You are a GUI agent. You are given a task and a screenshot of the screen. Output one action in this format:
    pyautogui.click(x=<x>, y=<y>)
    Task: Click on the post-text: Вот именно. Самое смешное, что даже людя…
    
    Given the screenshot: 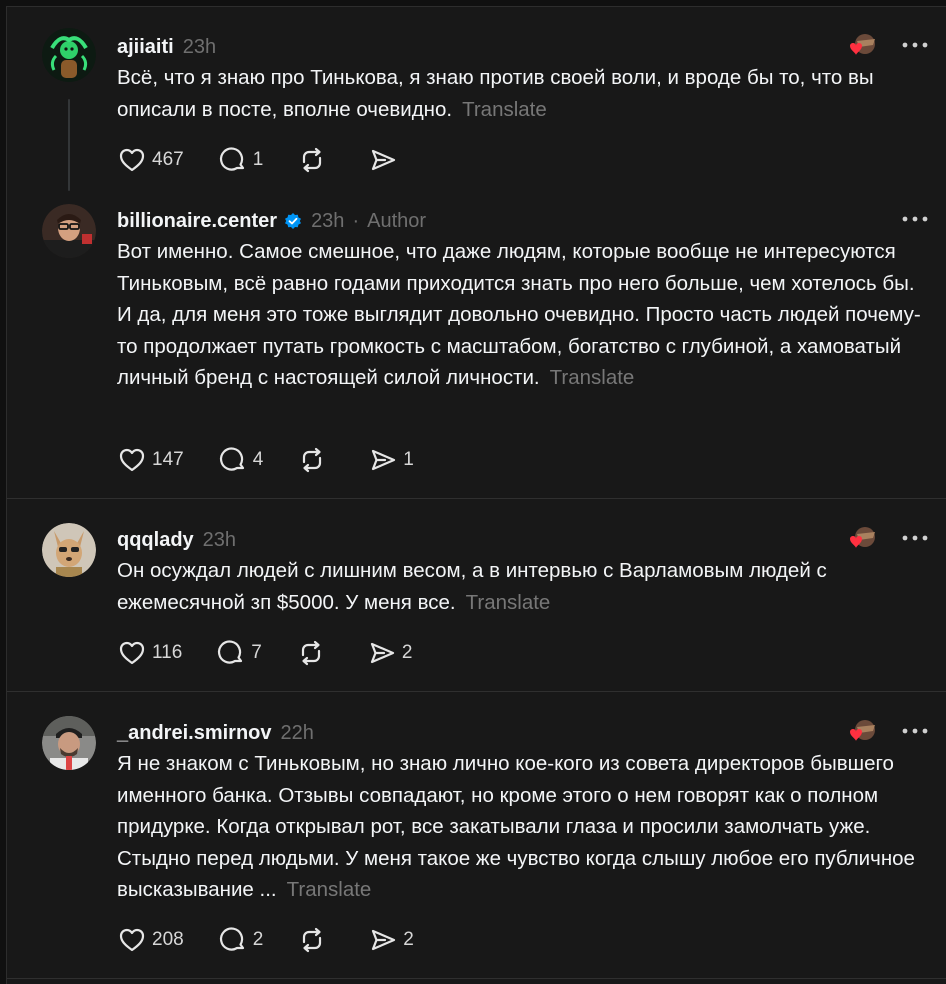 What is the action you would take?
    pyautogui.click(x=522, y=315)
    